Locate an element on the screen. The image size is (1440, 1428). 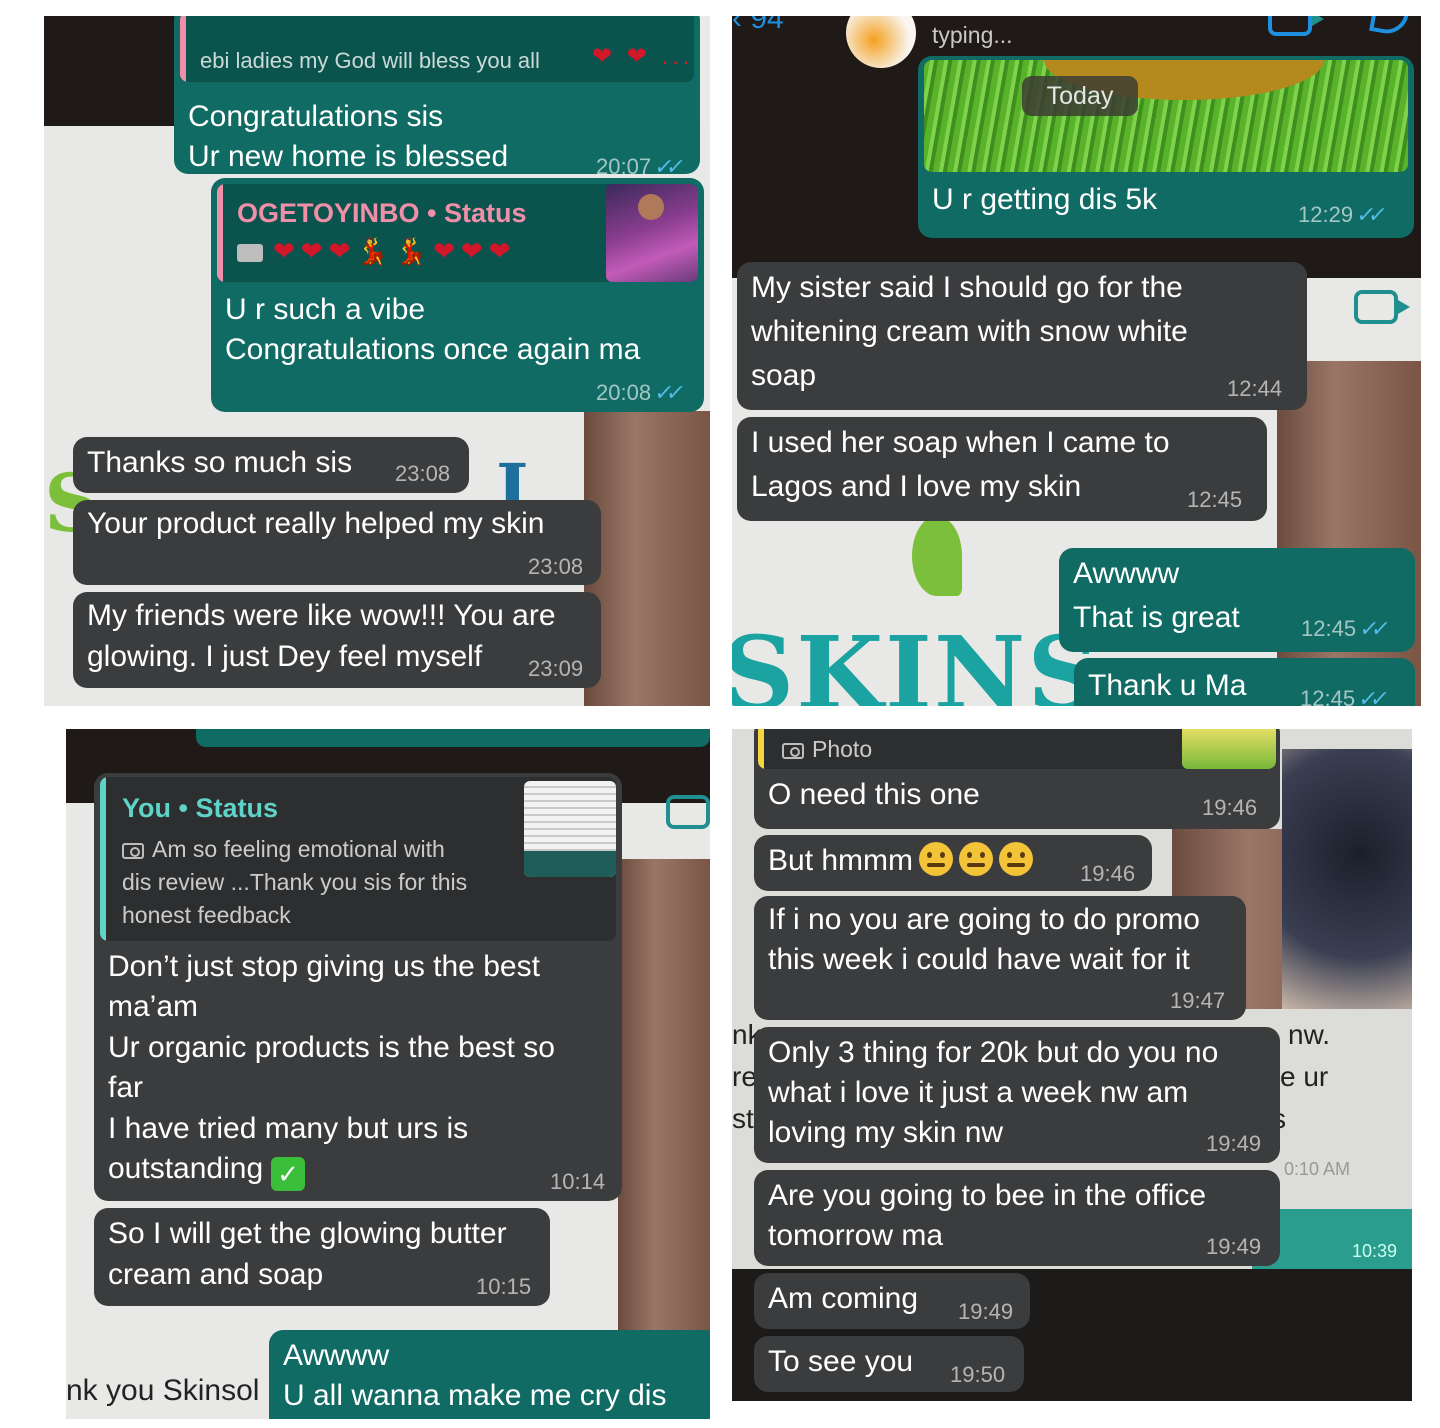
message-text: But hmmm is located at coordinates (901, 861).